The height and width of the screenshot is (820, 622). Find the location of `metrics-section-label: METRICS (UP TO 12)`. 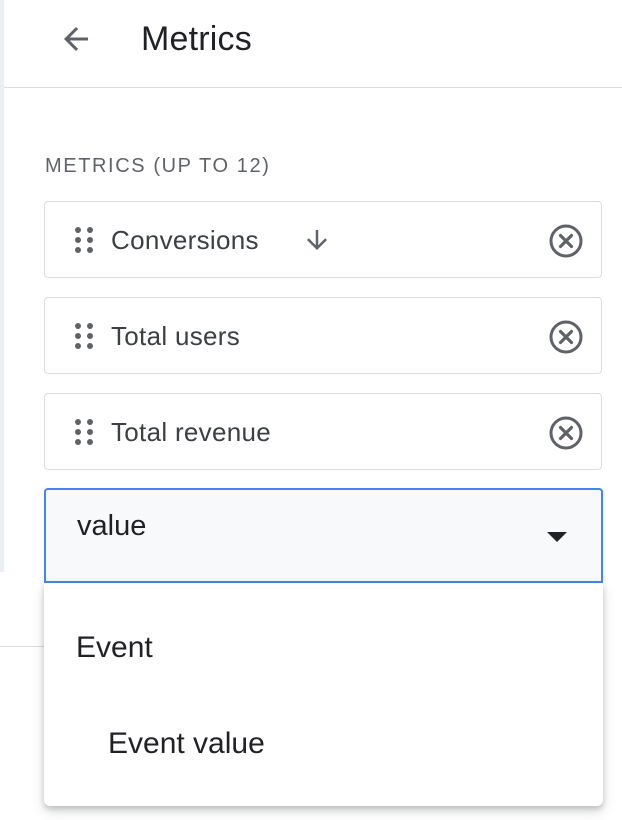

metrics-section-label: METRICS (UP TO 12) is located at coordinates (158, 166).